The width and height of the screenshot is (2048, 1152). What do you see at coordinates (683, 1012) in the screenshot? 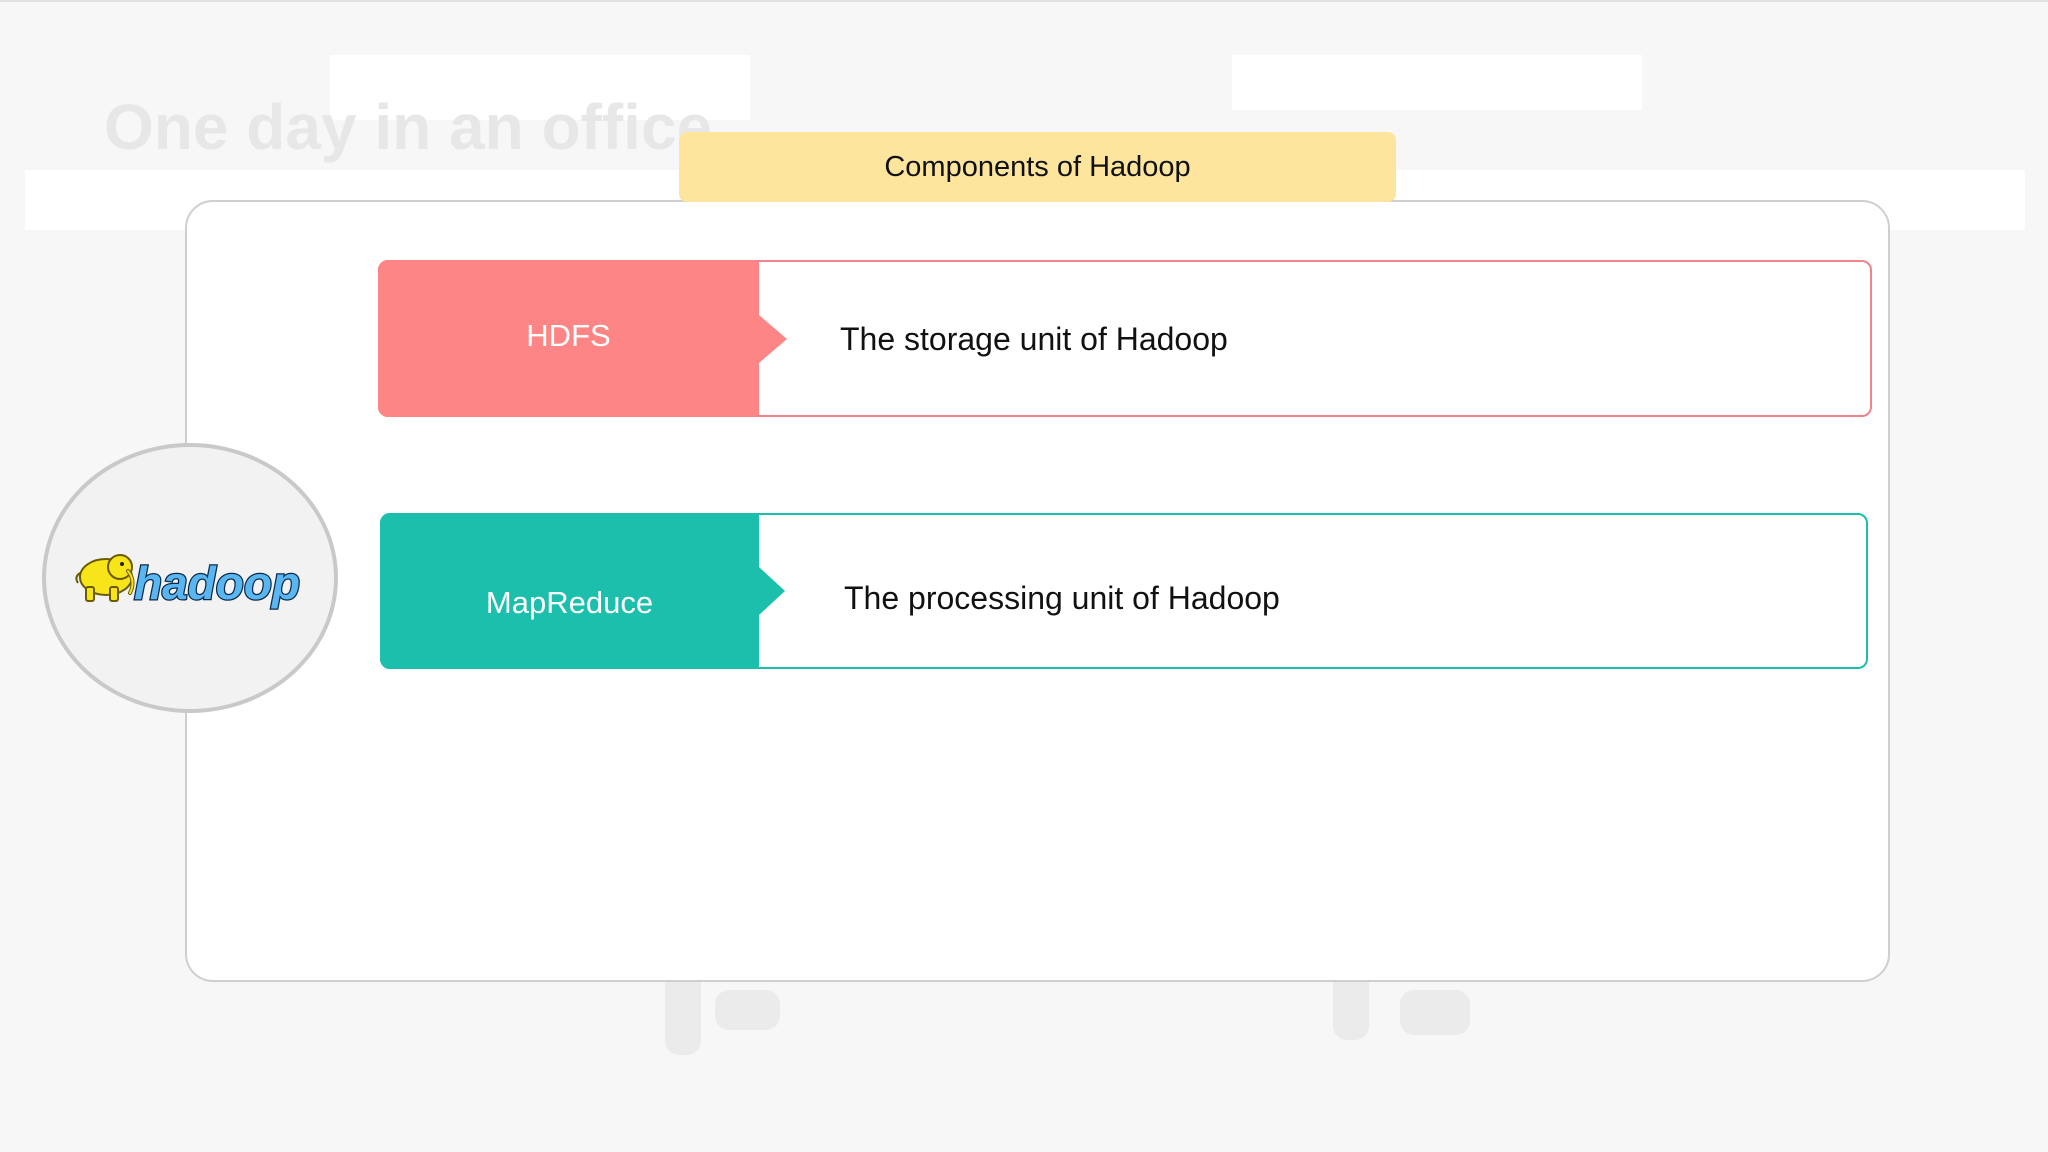
I see `background-figure-left` at bounding box center [683, 1012].